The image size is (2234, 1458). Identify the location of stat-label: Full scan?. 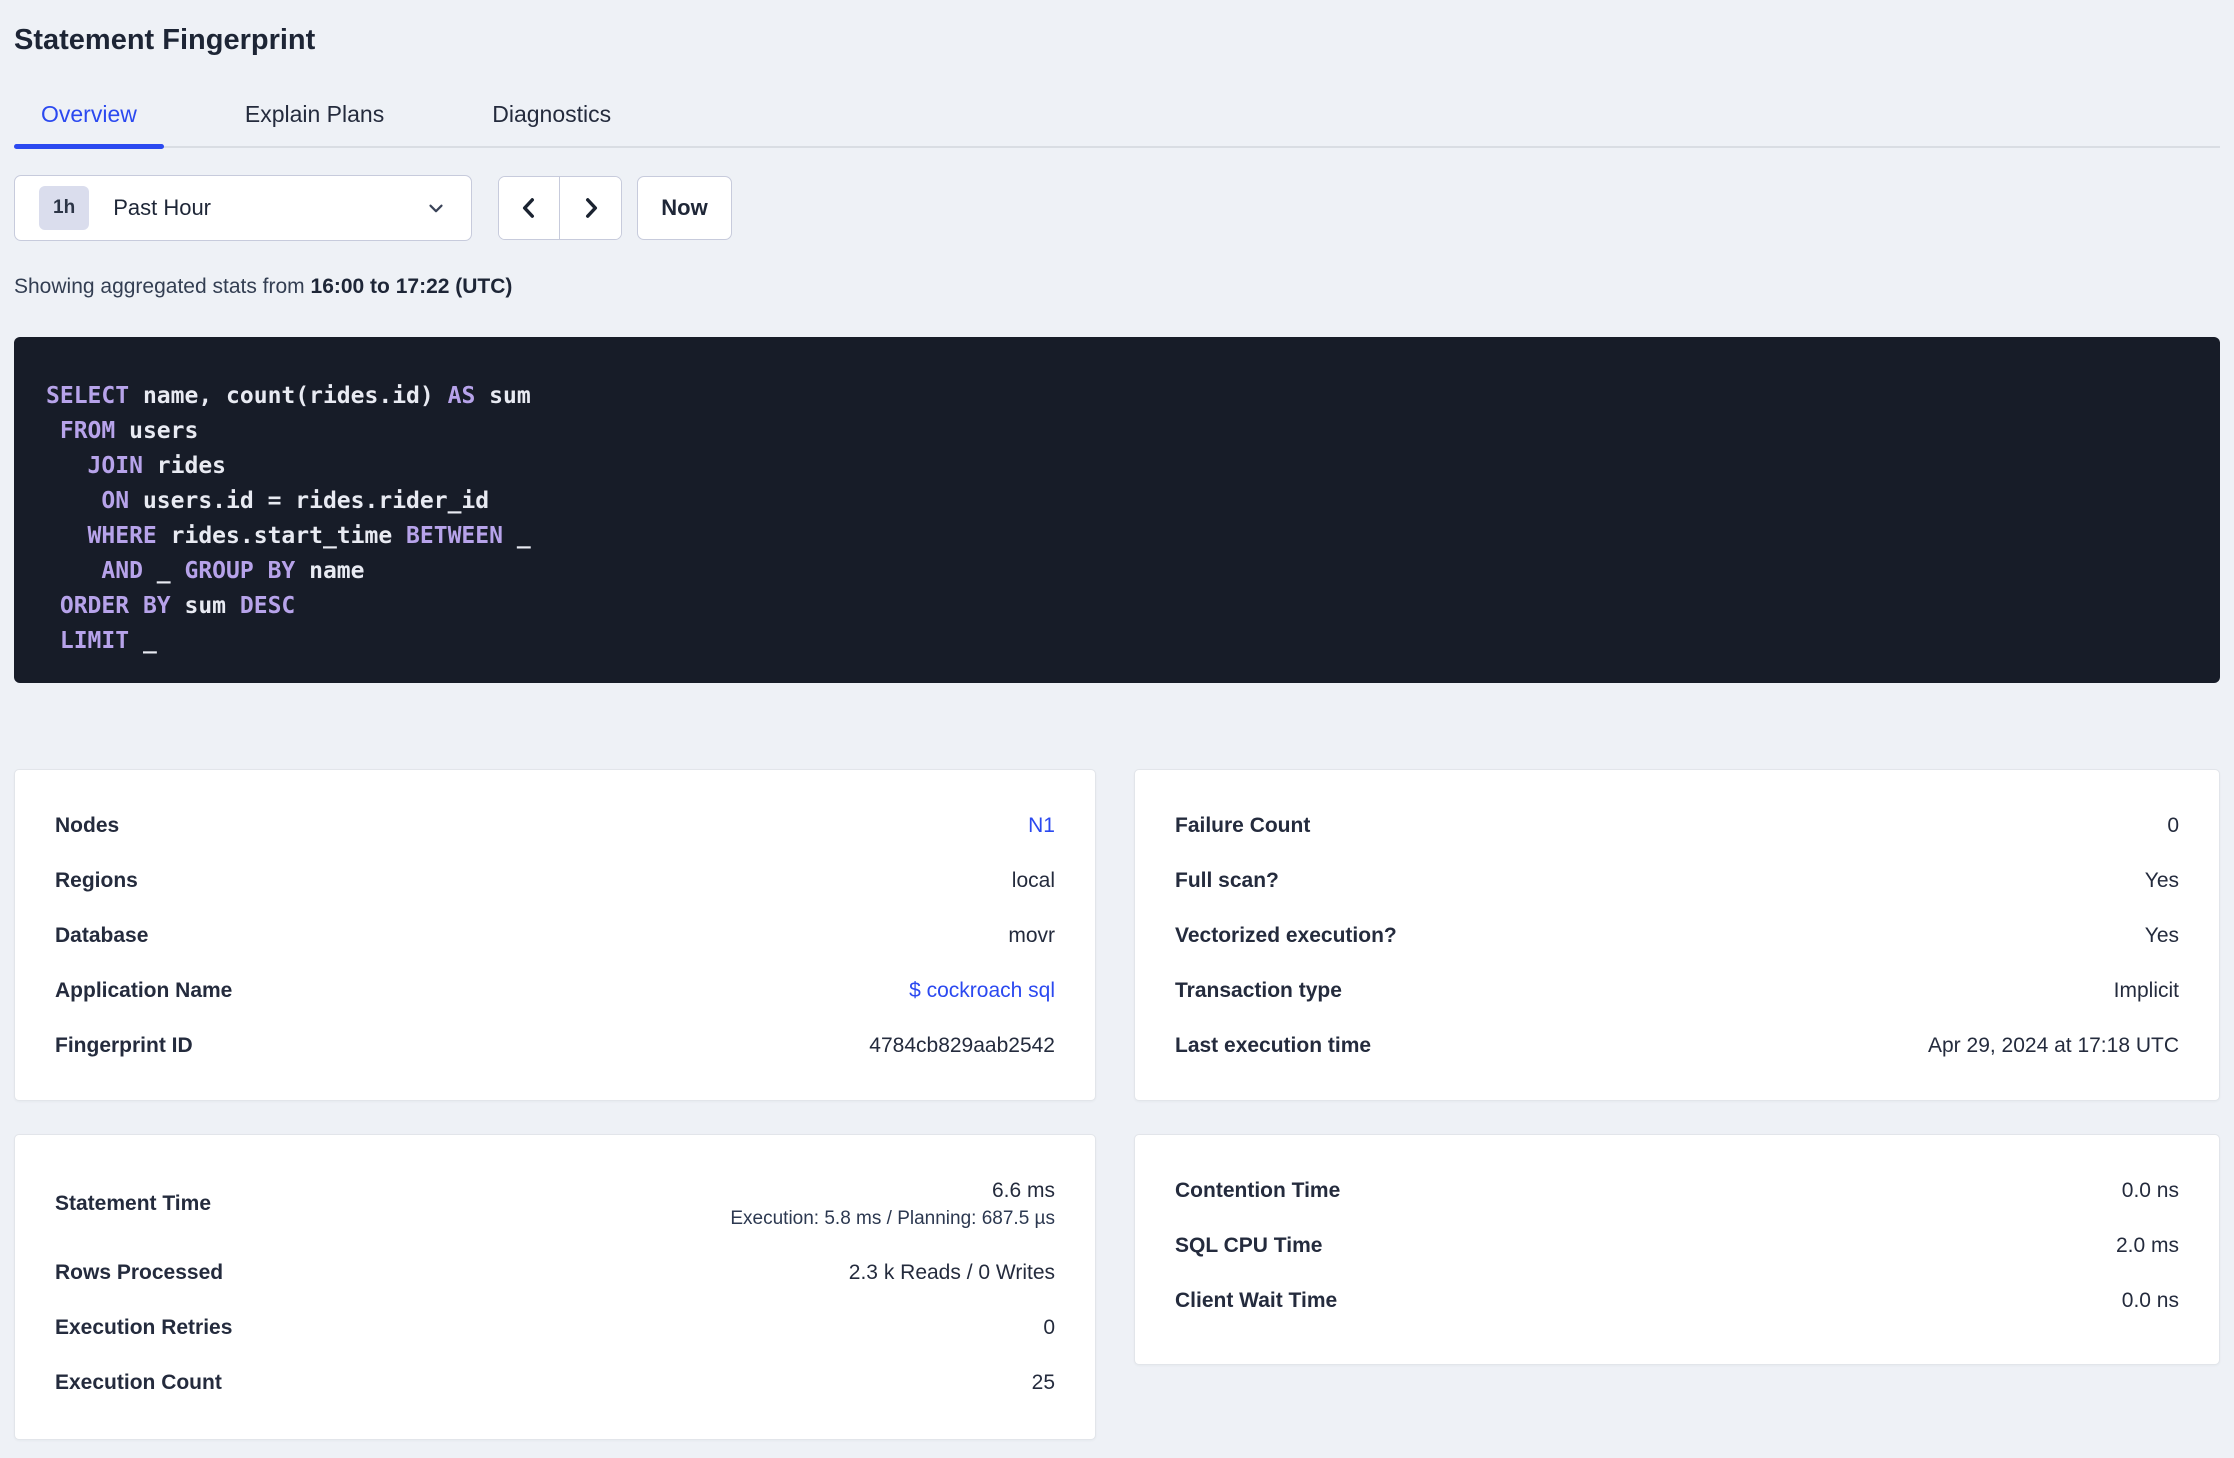
(1227, 880).